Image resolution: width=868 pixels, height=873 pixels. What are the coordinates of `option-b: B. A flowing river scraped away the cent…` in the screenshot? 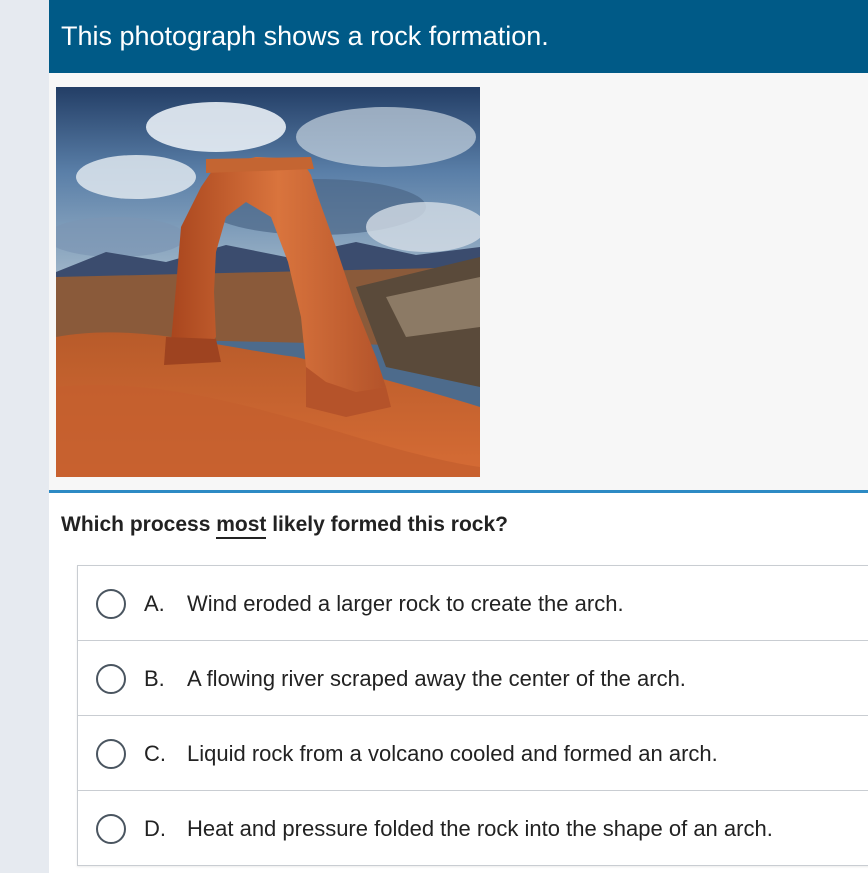 It's located at (473, 678).